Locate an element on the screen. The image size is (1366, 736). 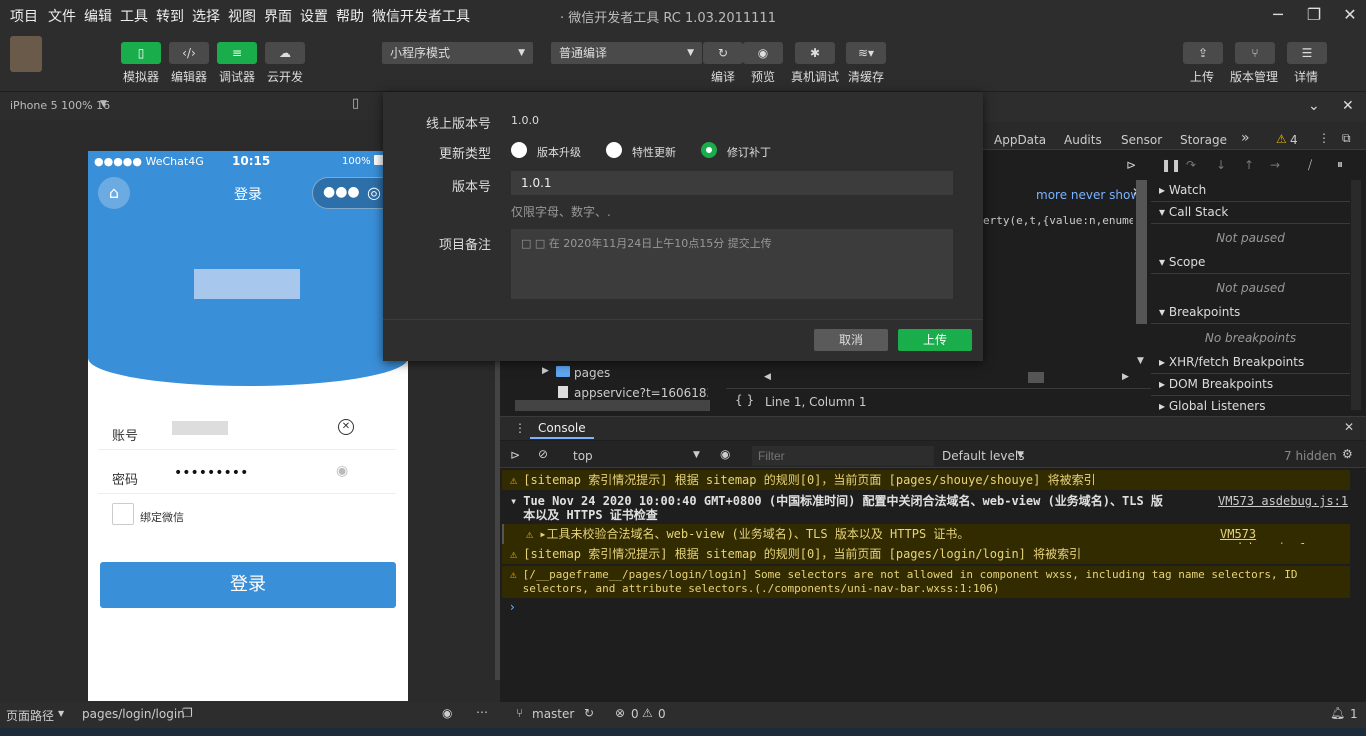
pause-exceptions-icon: ⏸ is located at coordinates (1340, 164).